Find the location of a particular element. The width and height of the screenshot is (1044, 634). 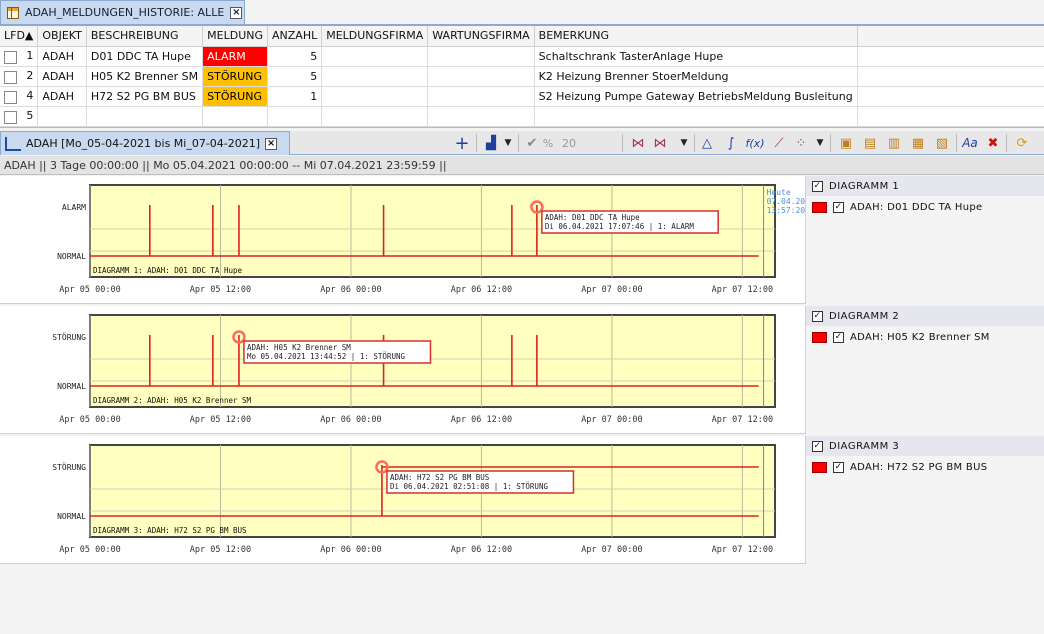

table-row: 5 is located at coordinates (522, 116).